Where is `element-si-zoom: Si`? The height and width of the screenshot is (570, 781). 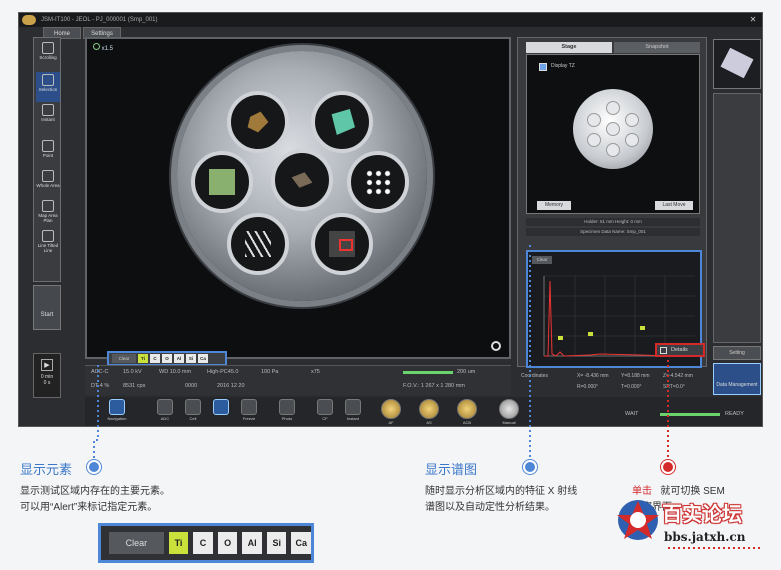
element-si-zoom: Si is located at coordinates (276, 543).